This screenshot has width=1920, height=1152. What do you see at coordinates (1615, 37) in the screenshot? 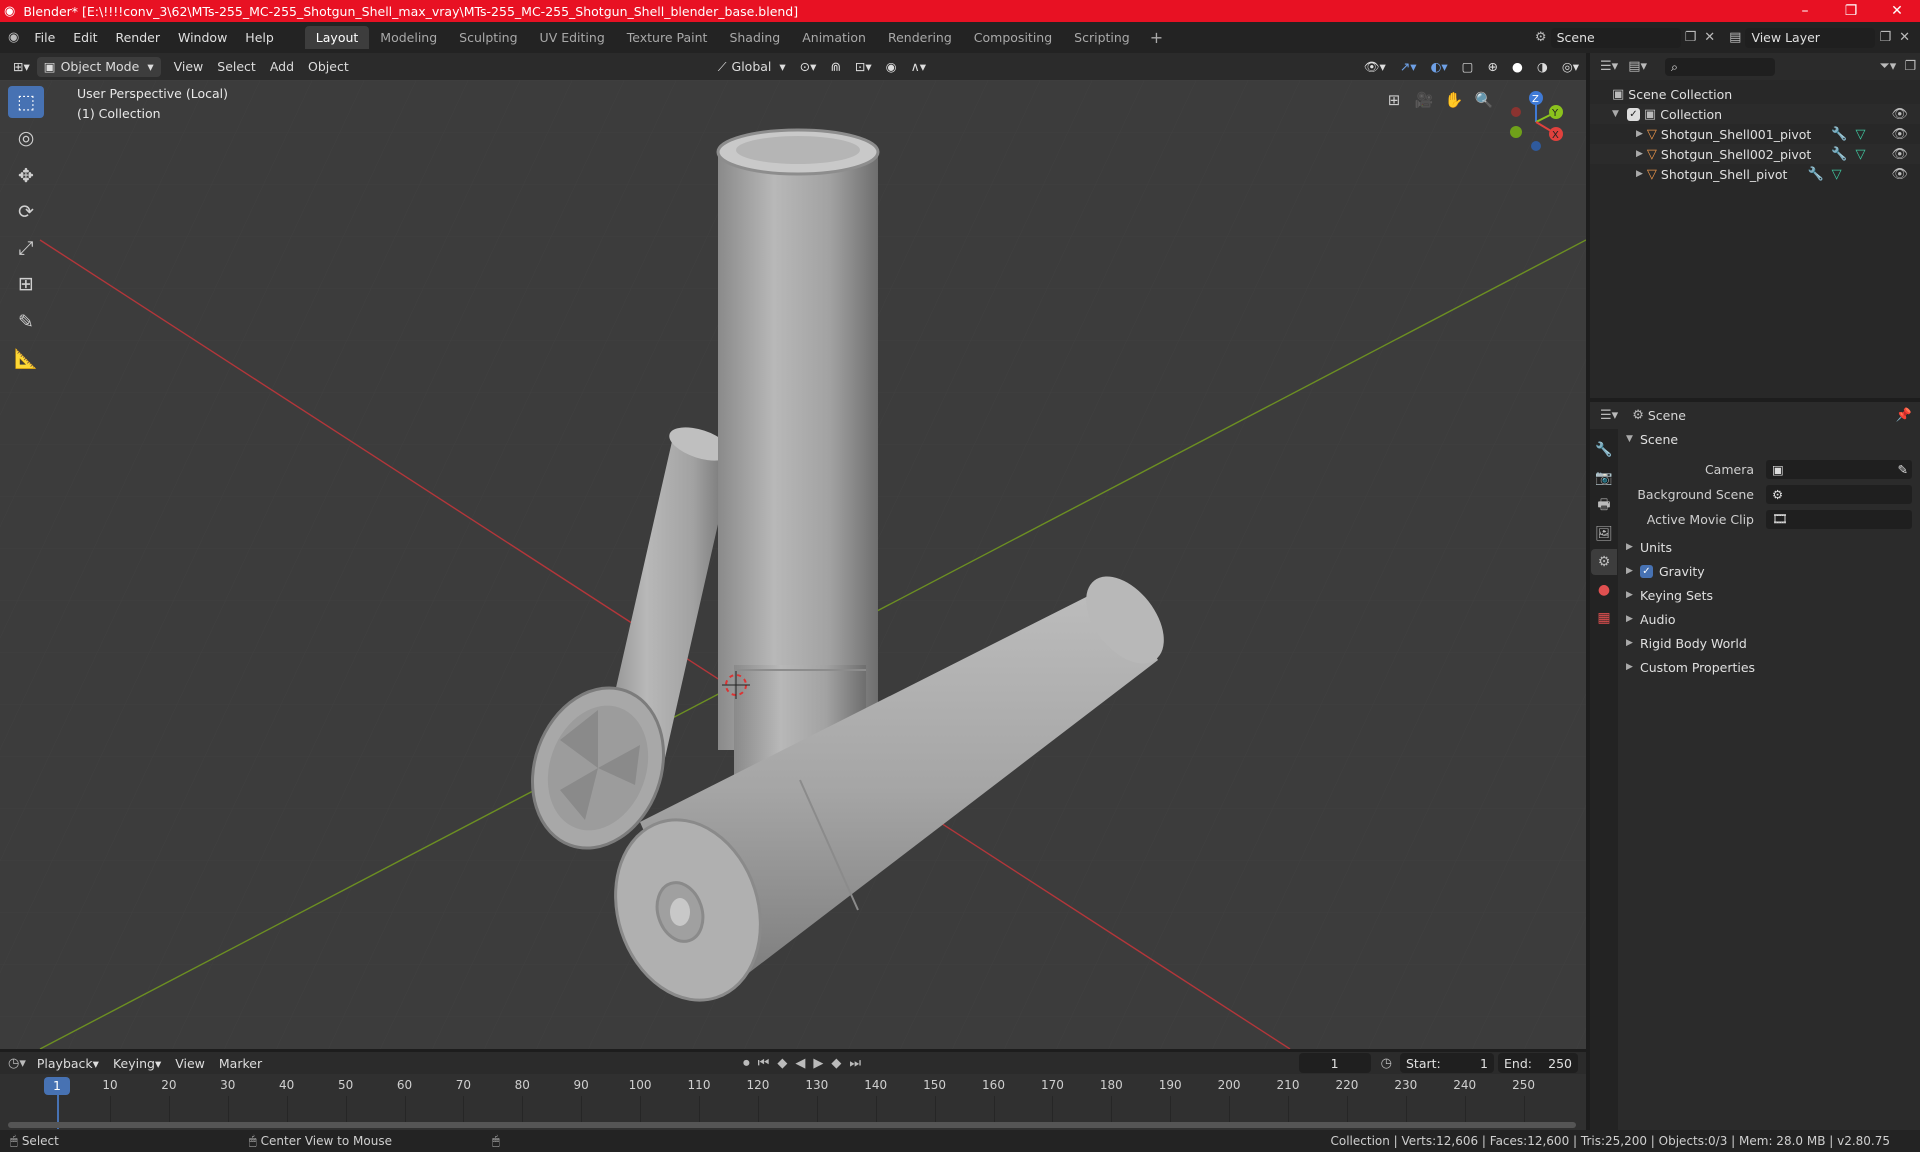
I see `scene-field: Scene` at bounding box center [1615, 37].